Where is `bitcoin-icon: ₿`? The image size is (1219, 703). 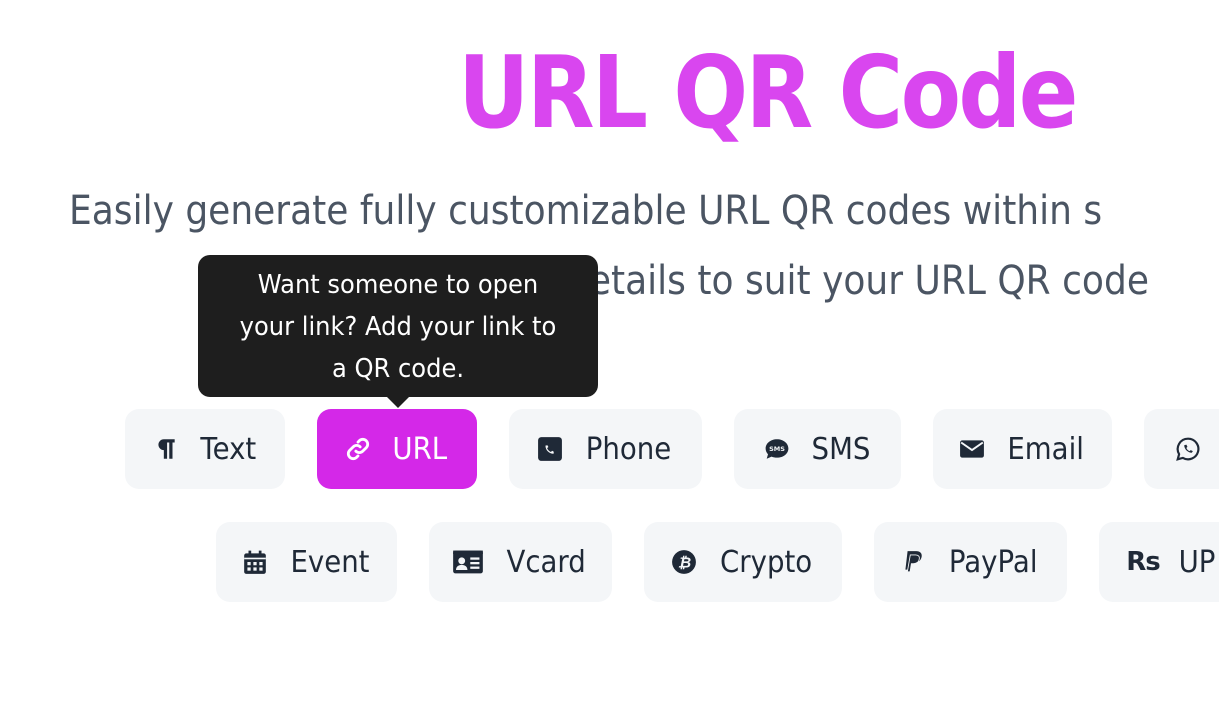 bitcoin-icon: ₿ is located at coordinates (684, 562).